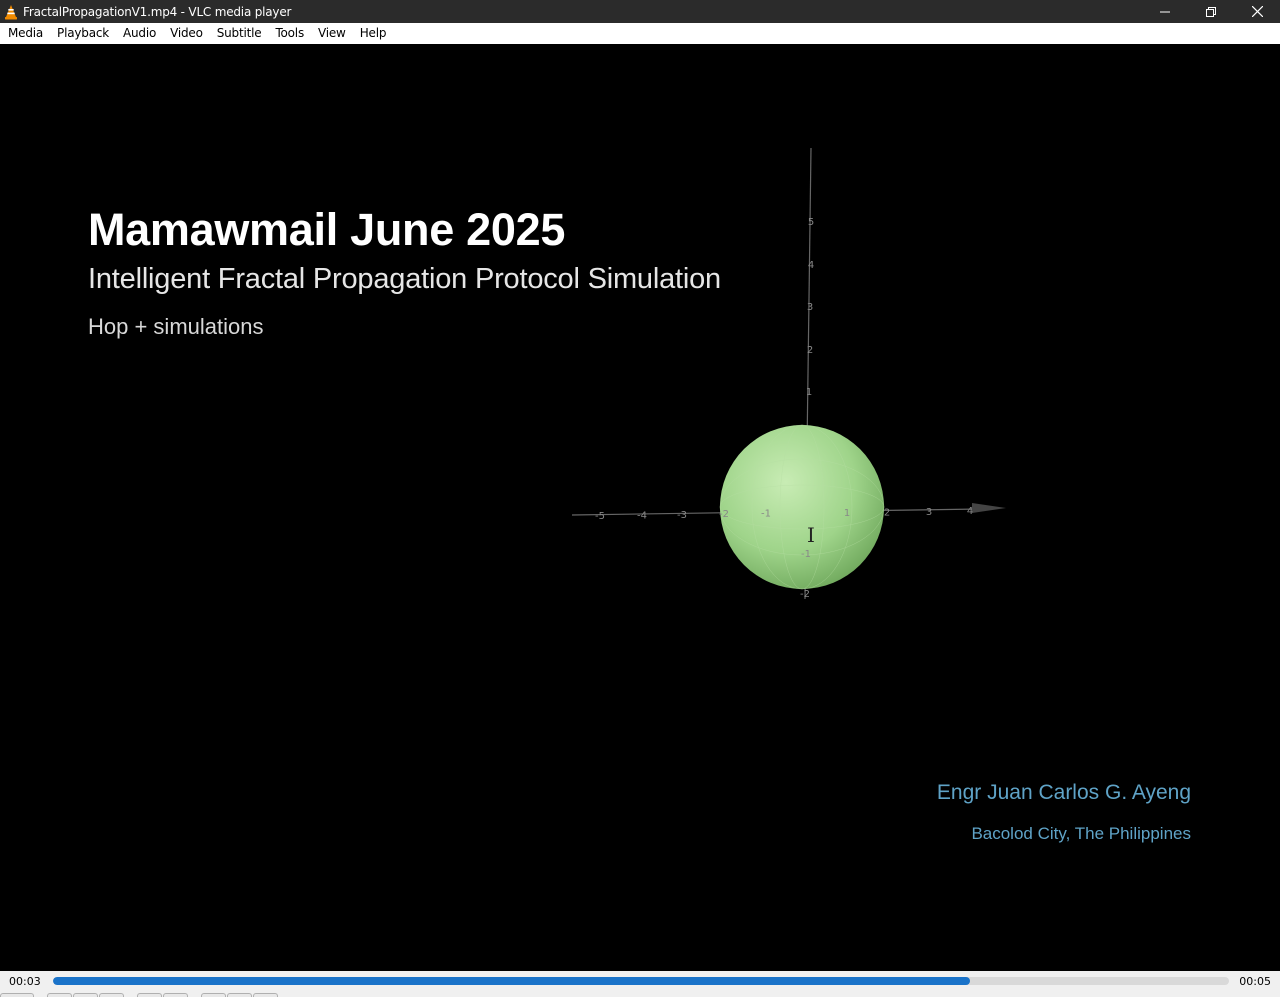 The height and width of the screenshot is (997, 1280). I want to click on previous-button, so click(59, 995).